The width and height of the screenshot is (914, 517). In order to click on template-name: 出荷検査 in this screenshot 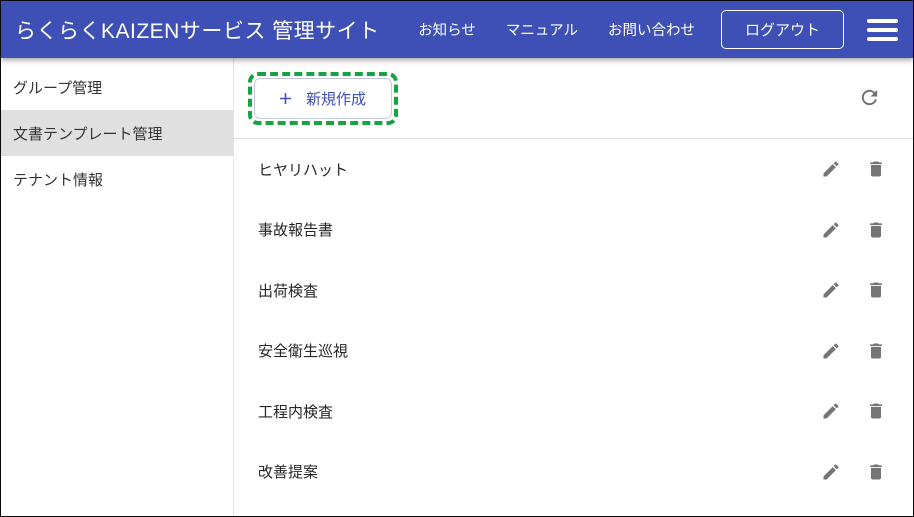, I will do `click(288, 291)`.